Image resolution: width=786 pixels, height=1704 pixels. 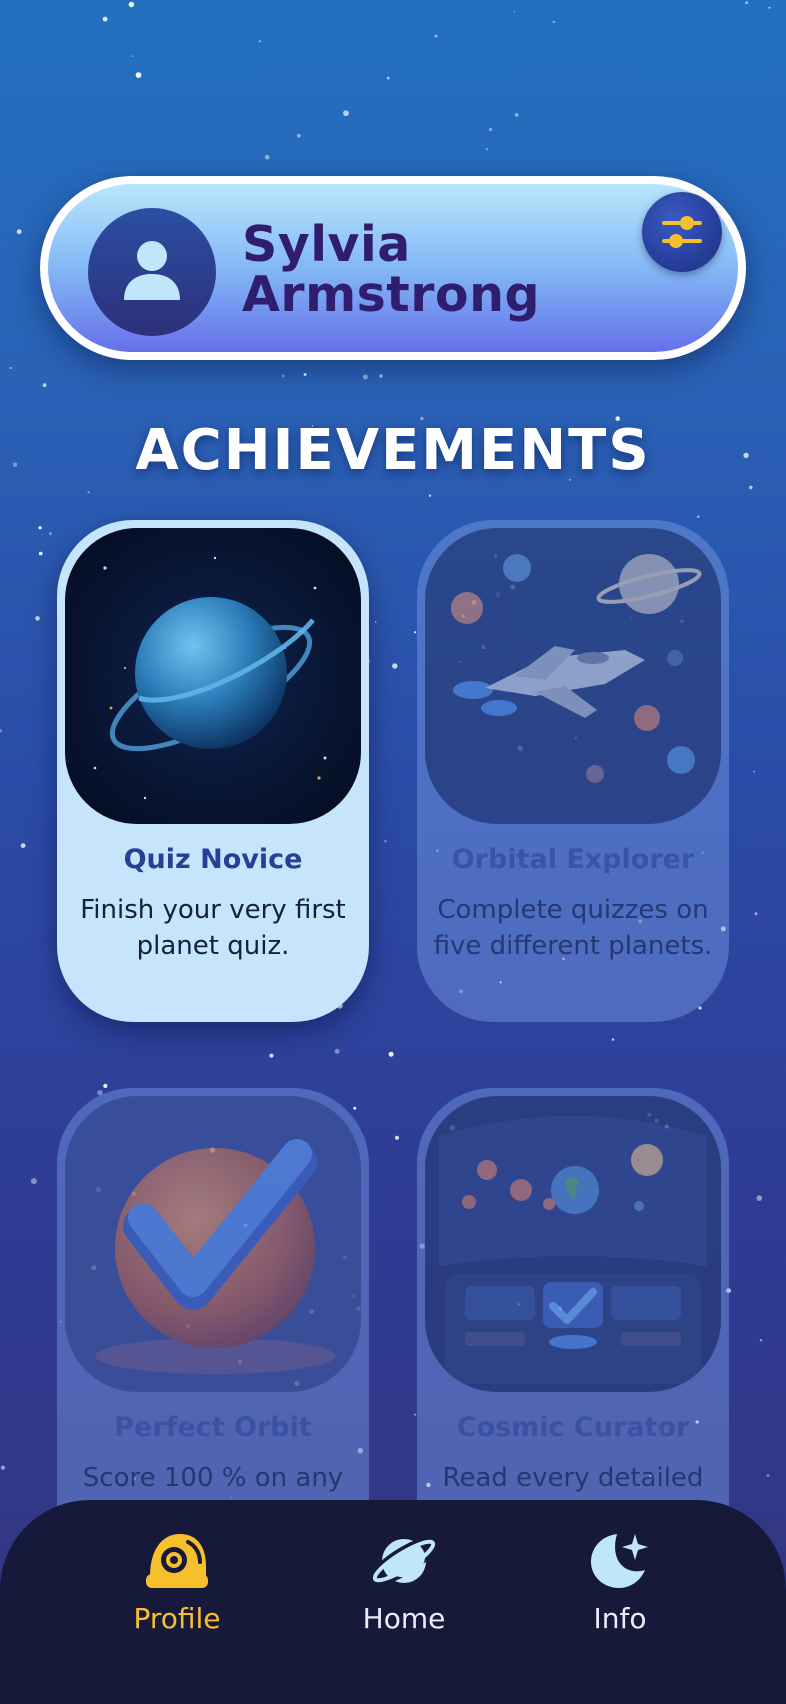 I want to click on avatar, so click(x=152, y=272).